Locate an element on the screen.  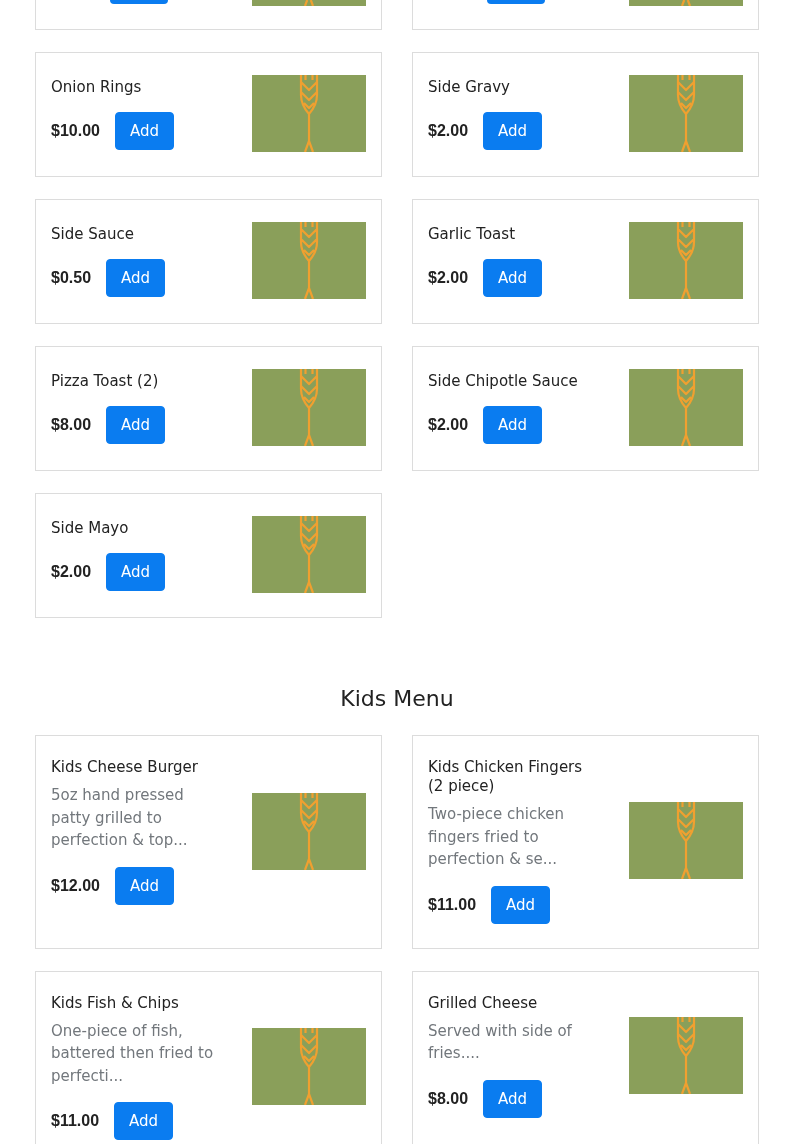
item-price: $10.00 is located at coordinates (75, 130).